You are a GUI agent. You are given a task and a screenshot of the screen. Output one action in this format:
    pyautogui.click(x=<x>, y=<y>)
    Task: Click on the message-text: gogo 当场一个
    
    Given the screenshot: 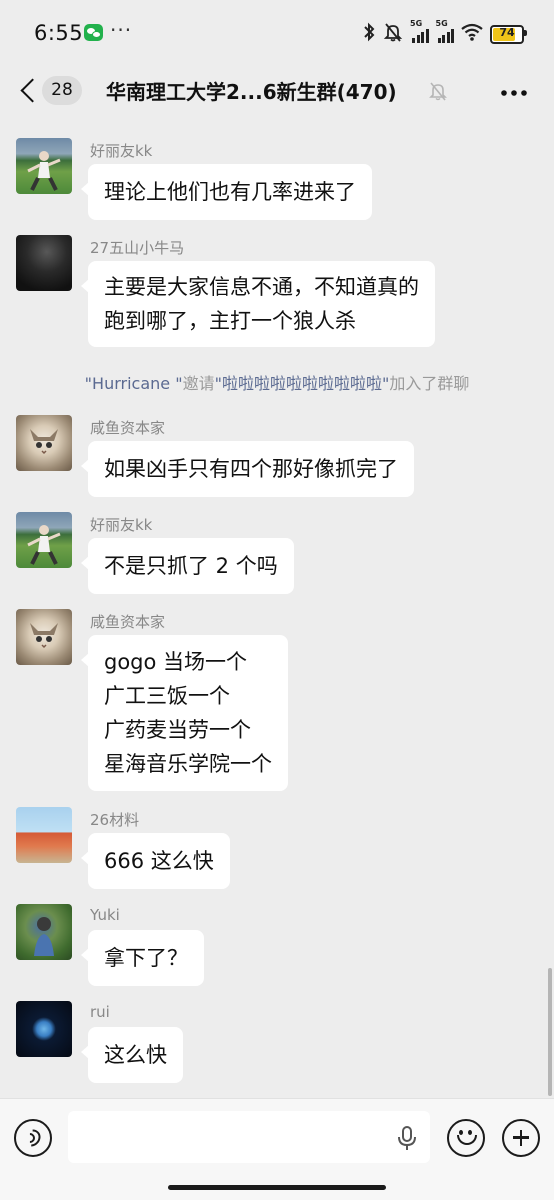 What is the action you would take?
    pyautogui.click(x=176, y=662)
    